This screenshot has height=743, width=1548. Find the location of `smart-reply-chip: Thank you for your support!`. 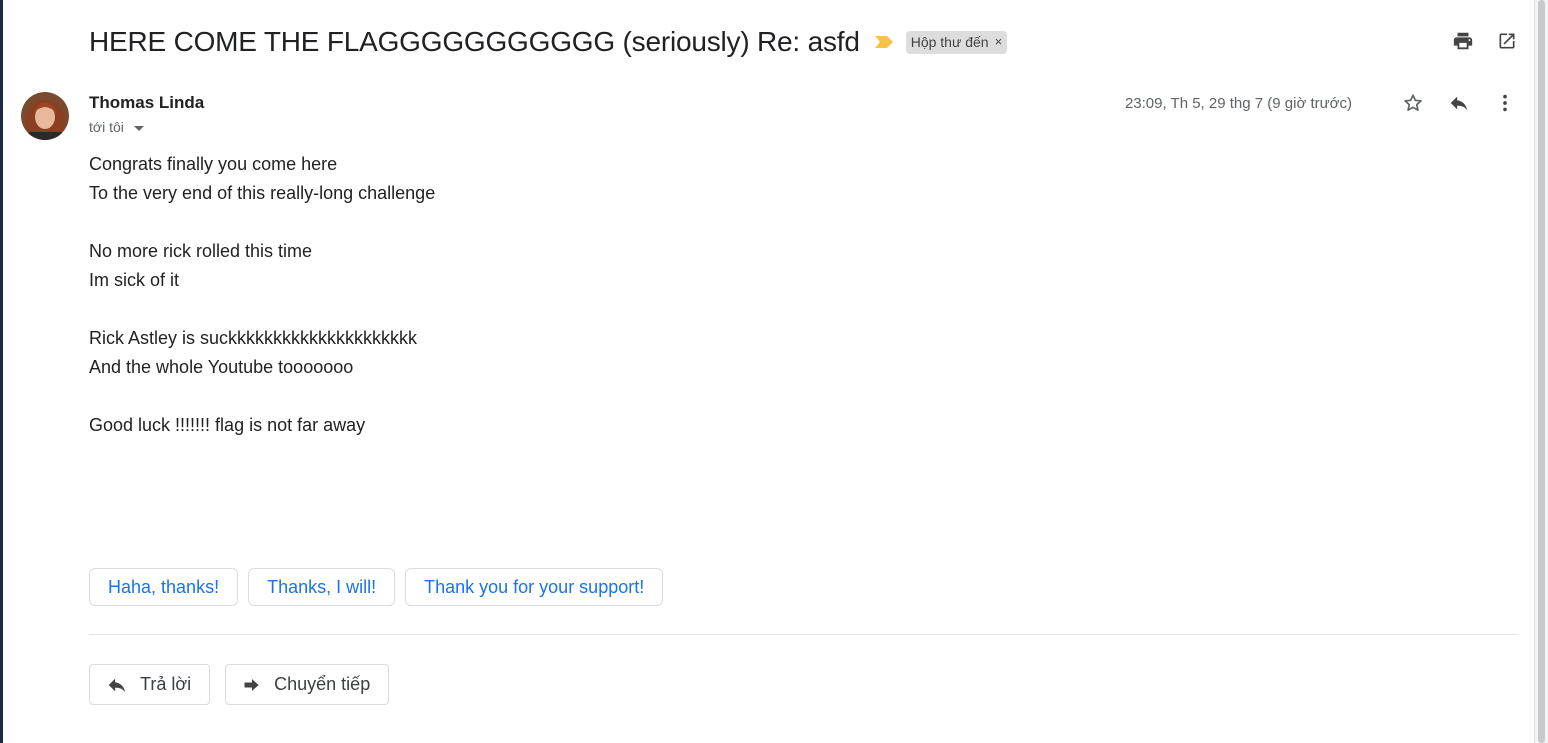

smart-reply-chip: Thank you for your support! is located at coordinates (534, 587).